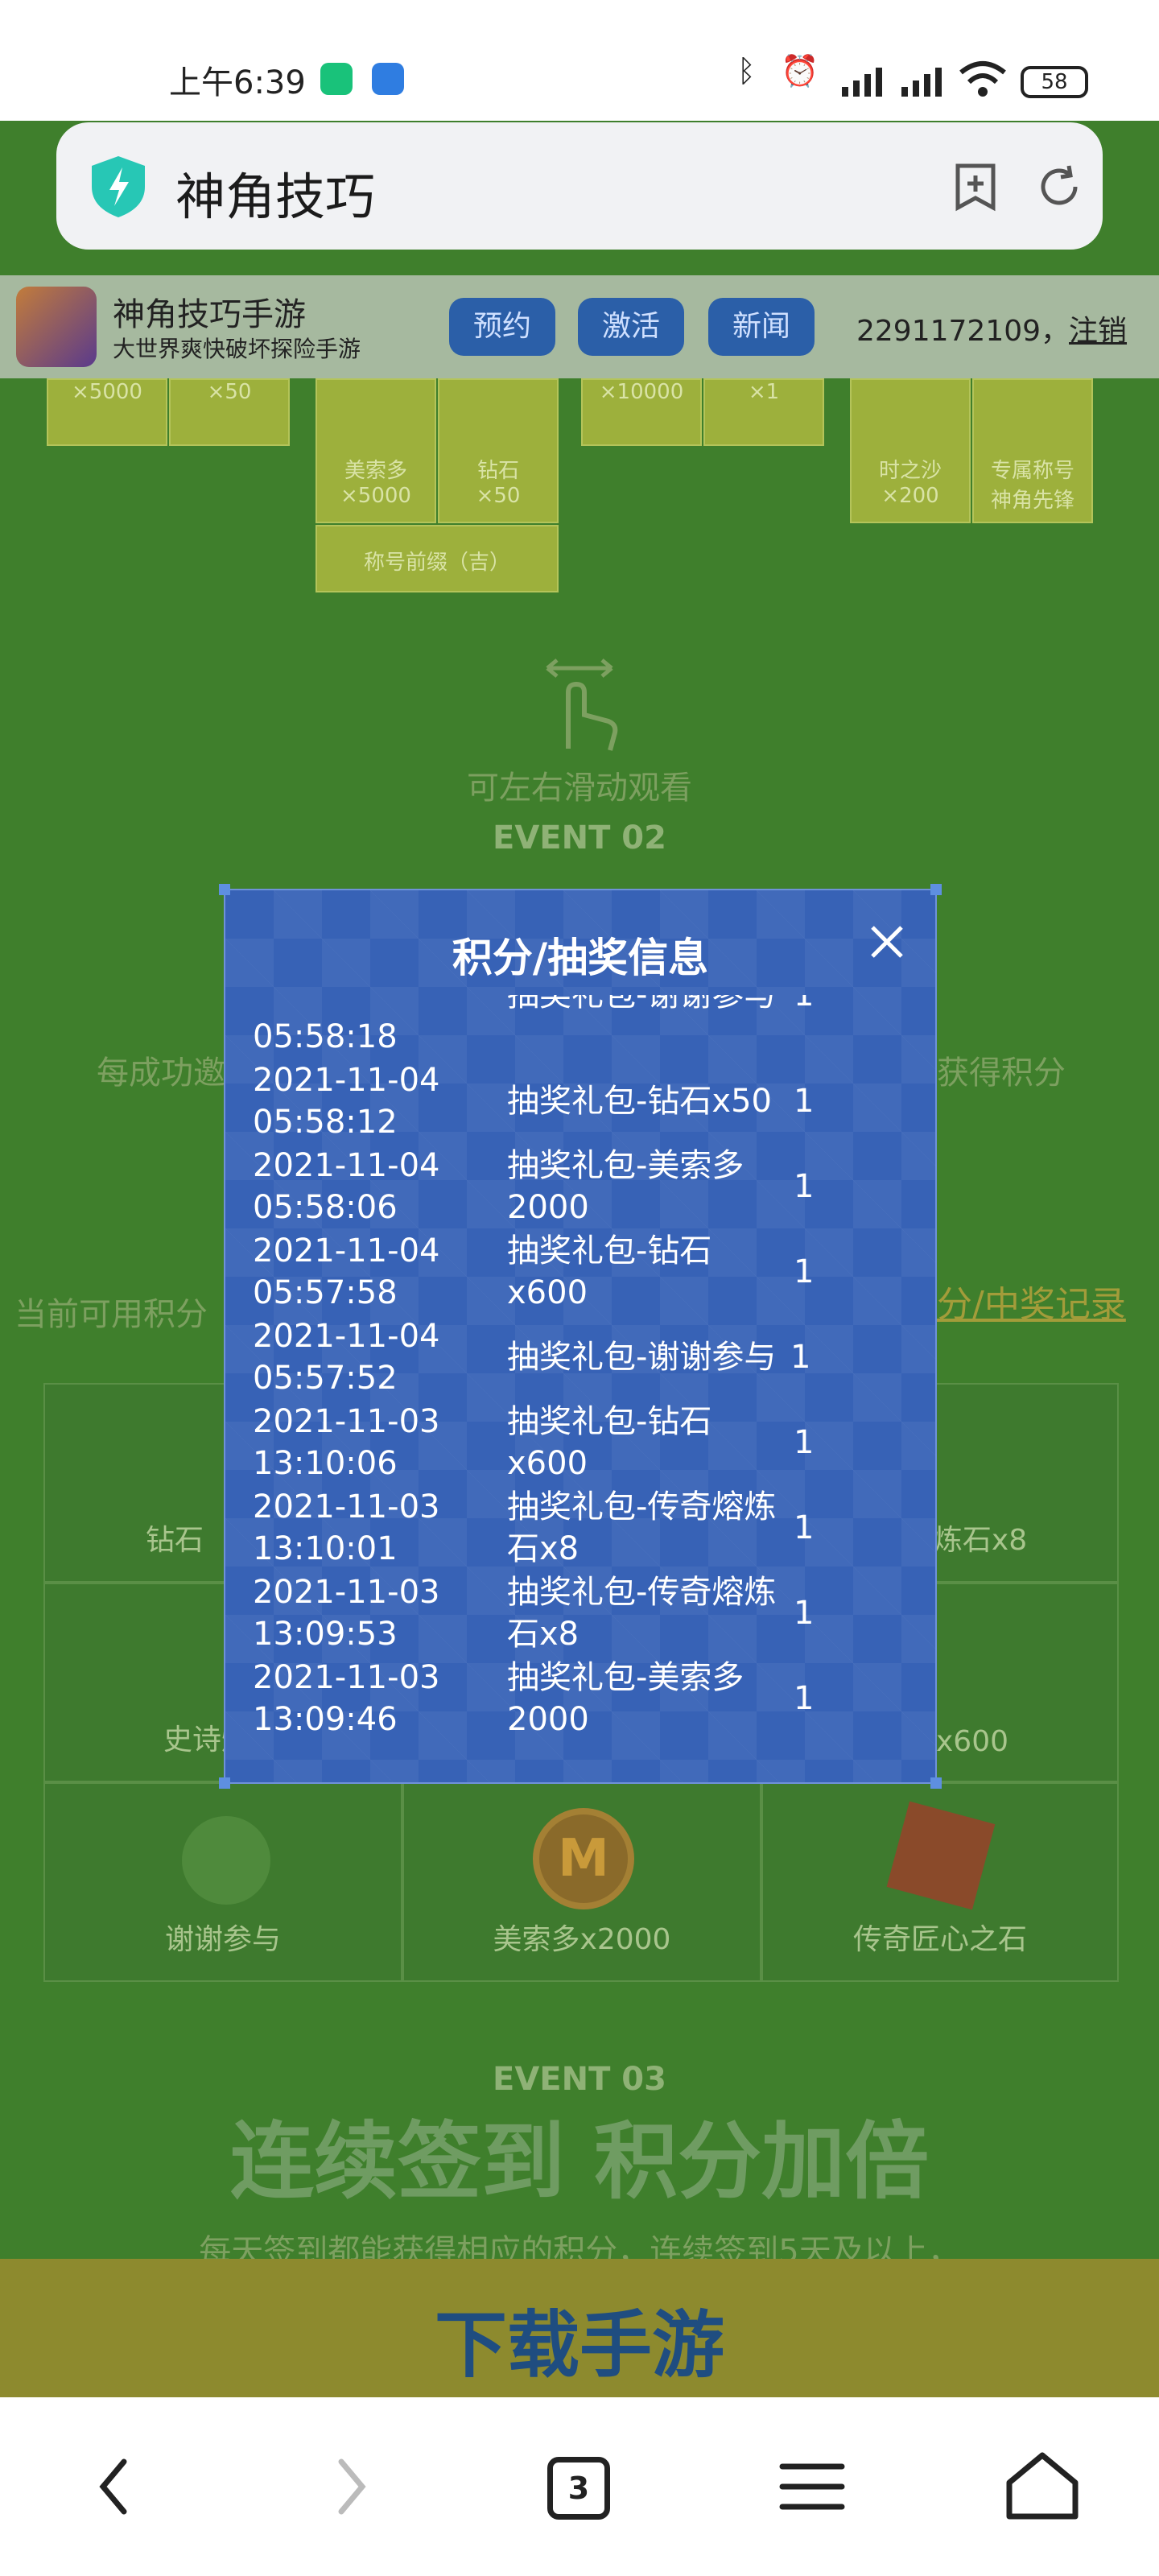 The image size is (1159, 2576). I want to click on address-bar: 神角技巧, so click(579, 186).